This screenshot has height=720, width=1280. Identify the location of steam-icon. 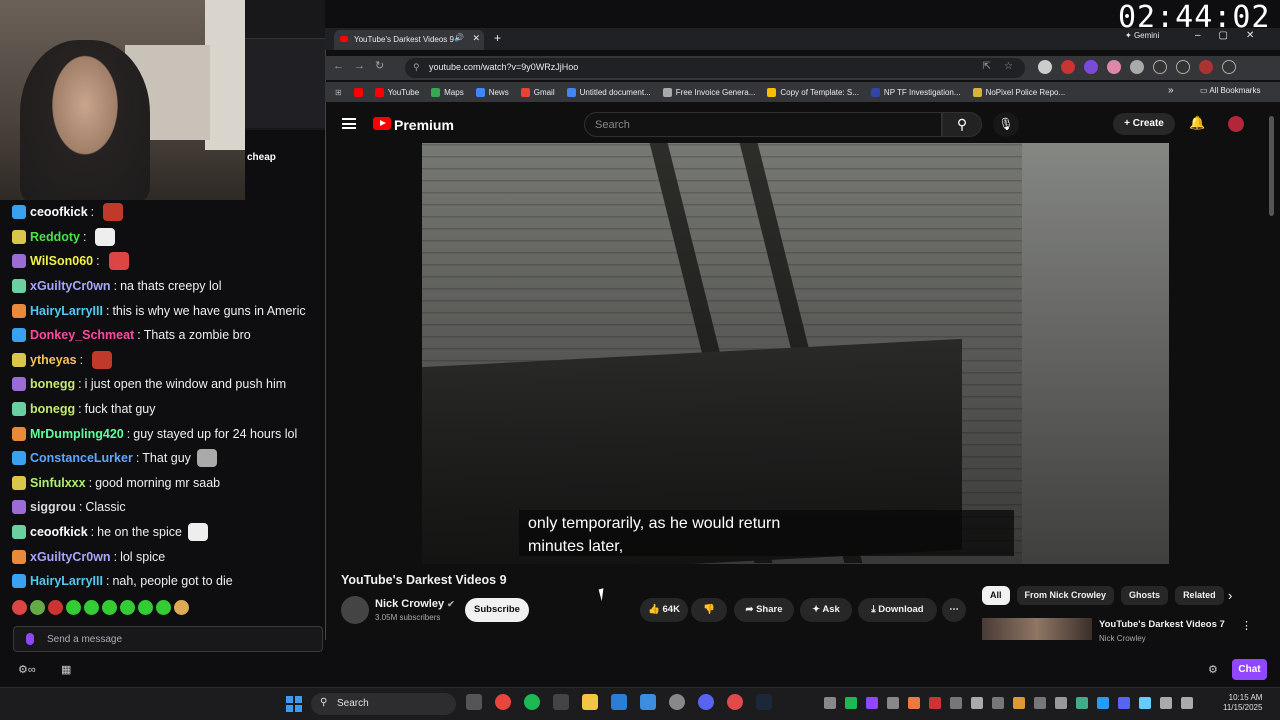
(764, 702).